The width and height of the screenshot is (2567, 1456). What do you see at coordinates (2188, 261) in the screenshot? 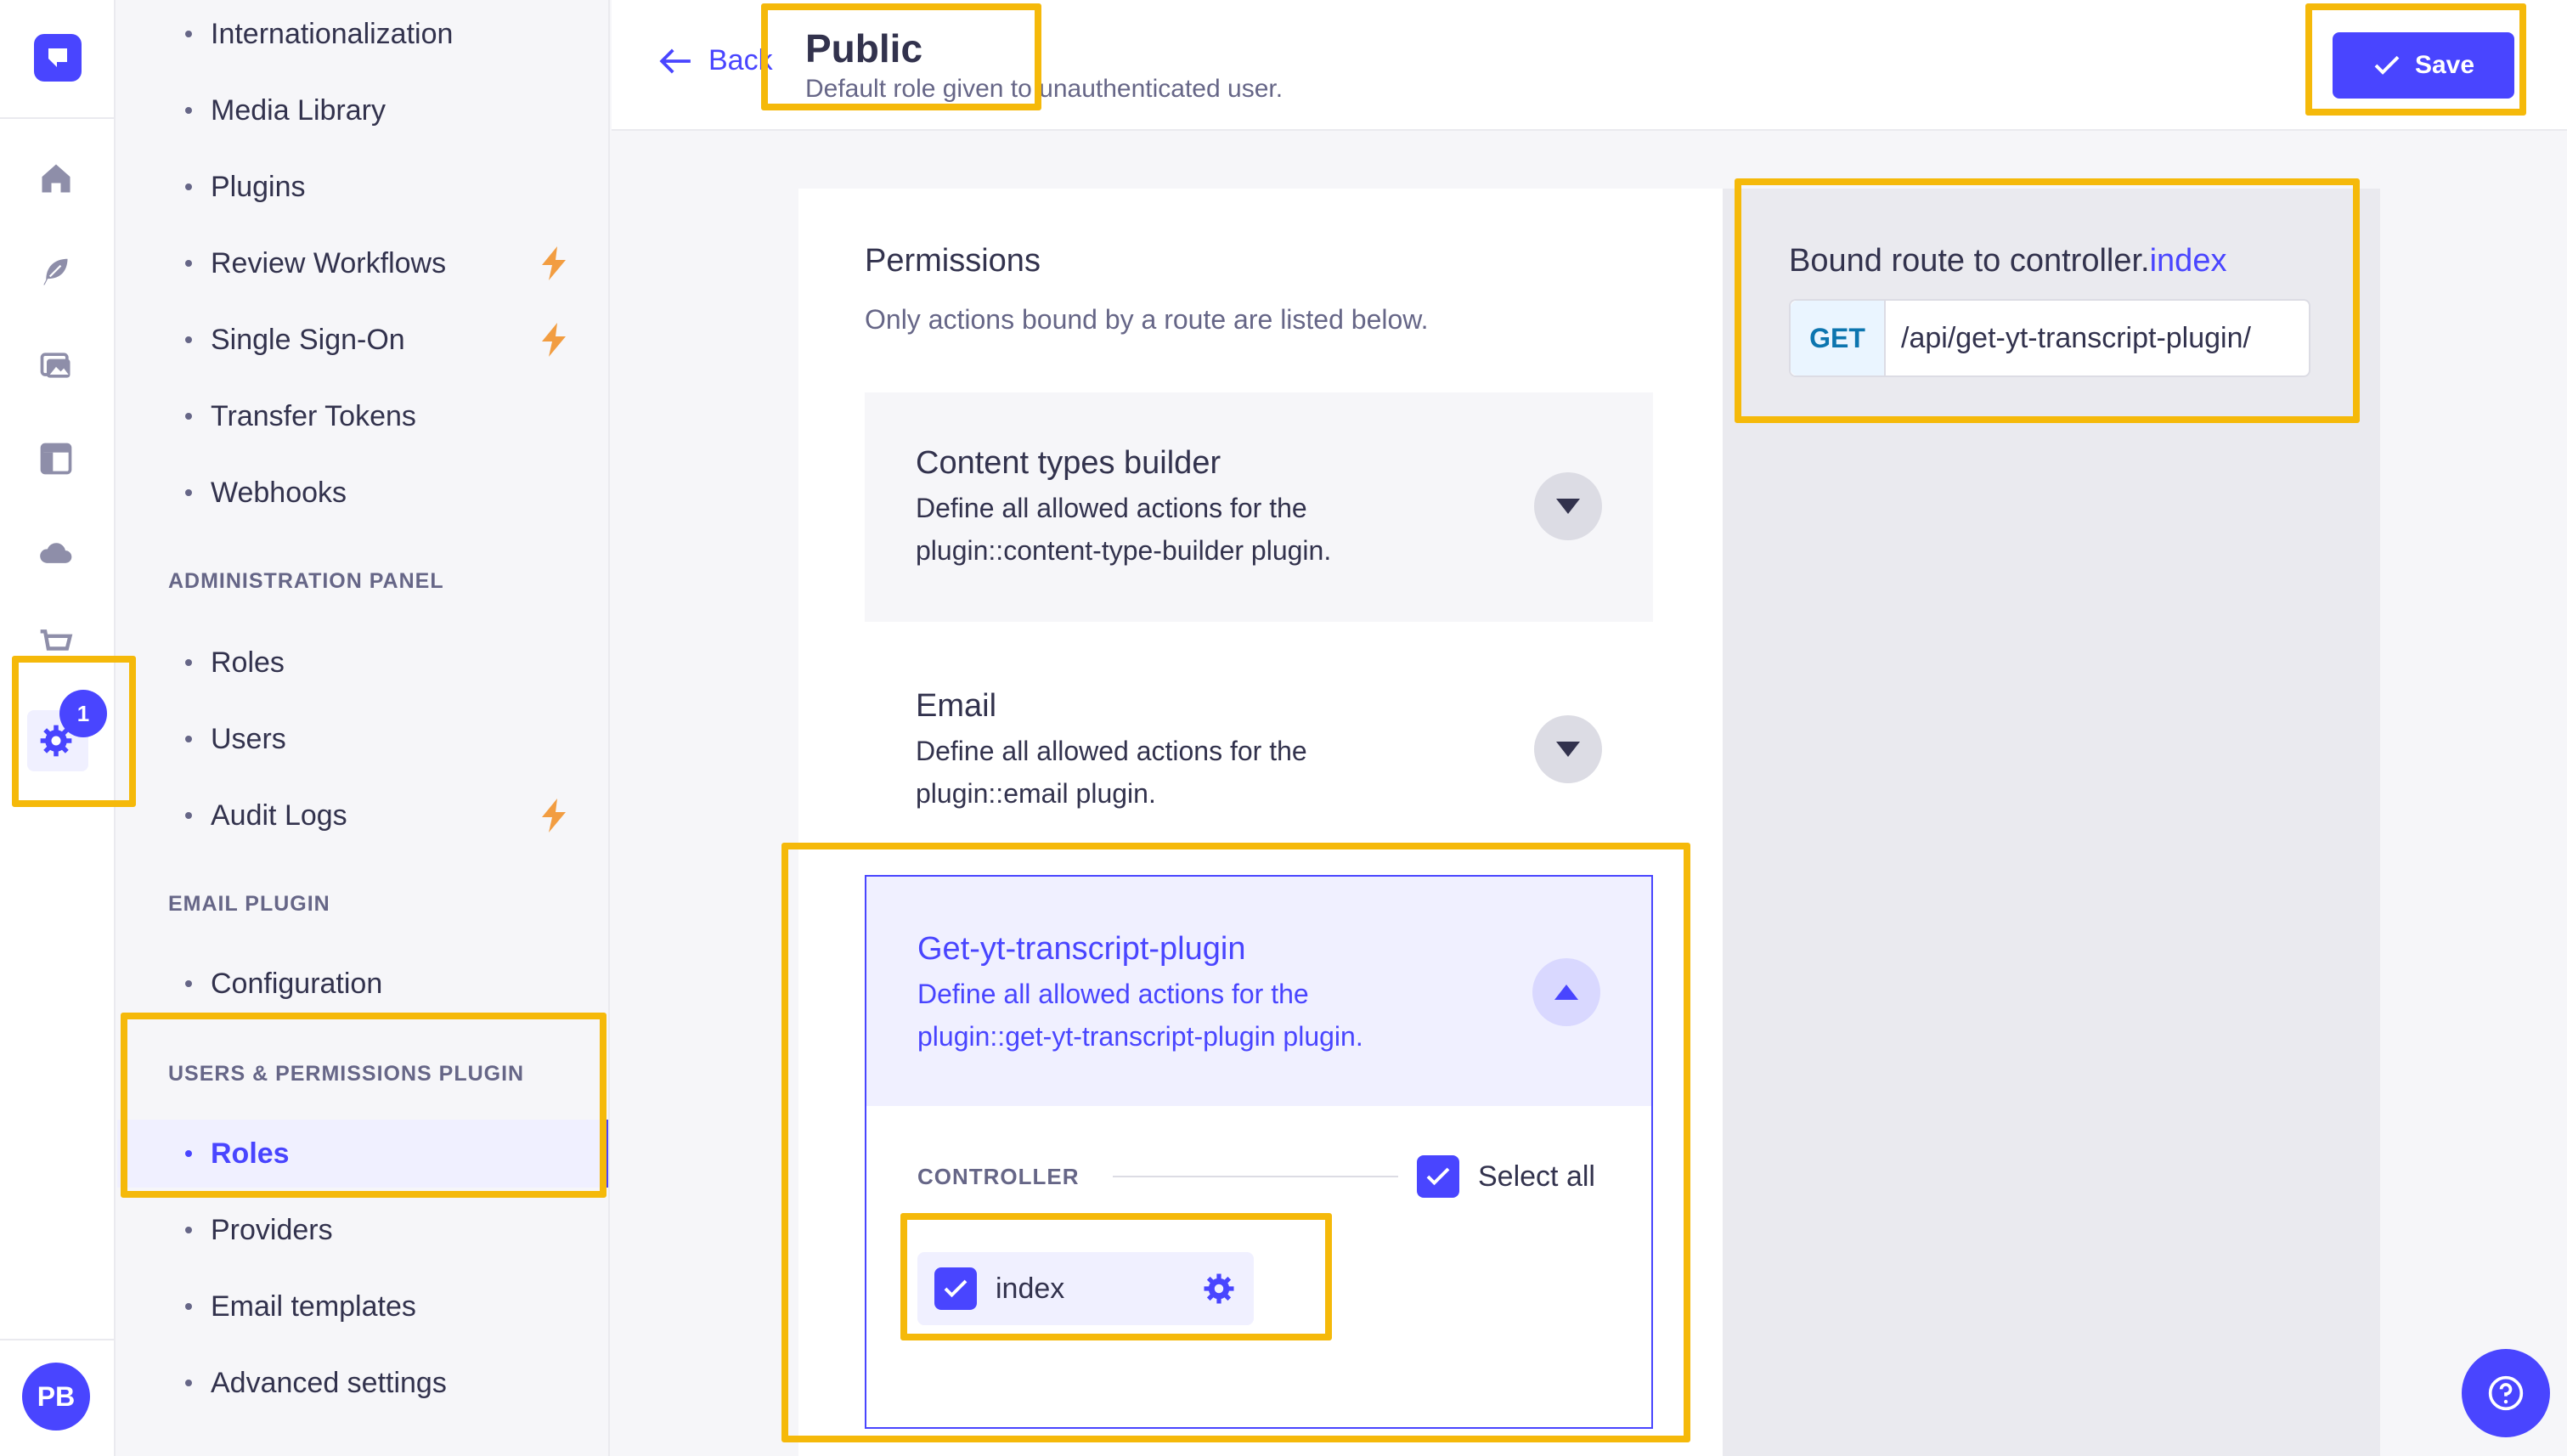
I see `bound-route-method: index` at bounding box center [2188, 261].